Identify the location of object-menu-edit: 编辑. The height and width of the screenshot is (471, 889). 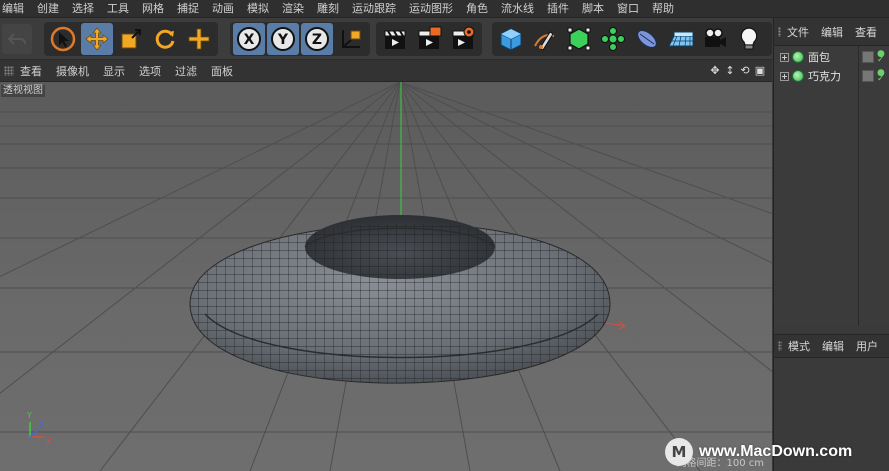
(832, 32).